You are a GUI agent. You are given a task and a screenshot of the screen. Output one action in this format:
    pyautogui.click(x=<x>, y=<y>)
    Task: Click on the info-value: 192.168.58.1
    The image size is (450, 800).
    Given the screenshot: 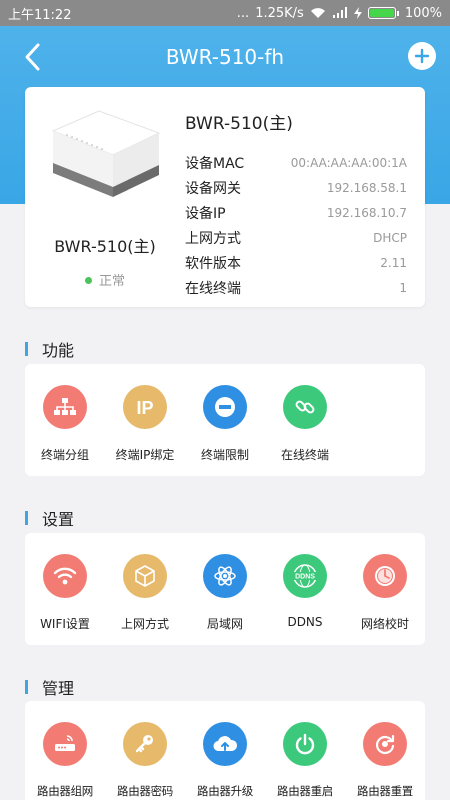 What is the action you would take?
    pyautogui.click(x=366, y=187)
    